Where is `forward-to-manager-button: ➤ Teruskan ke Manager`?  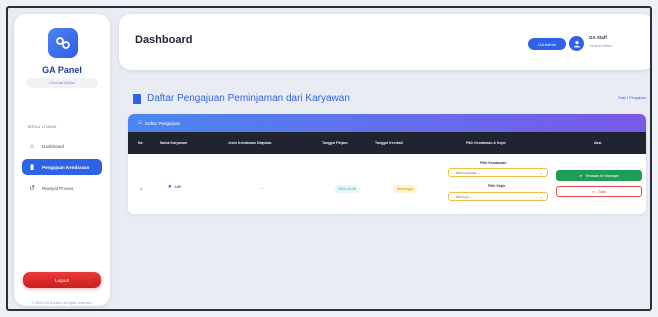 forward-to-manager-button: ➤ Teruskan ke Manager is located at coordinates (599, 175).